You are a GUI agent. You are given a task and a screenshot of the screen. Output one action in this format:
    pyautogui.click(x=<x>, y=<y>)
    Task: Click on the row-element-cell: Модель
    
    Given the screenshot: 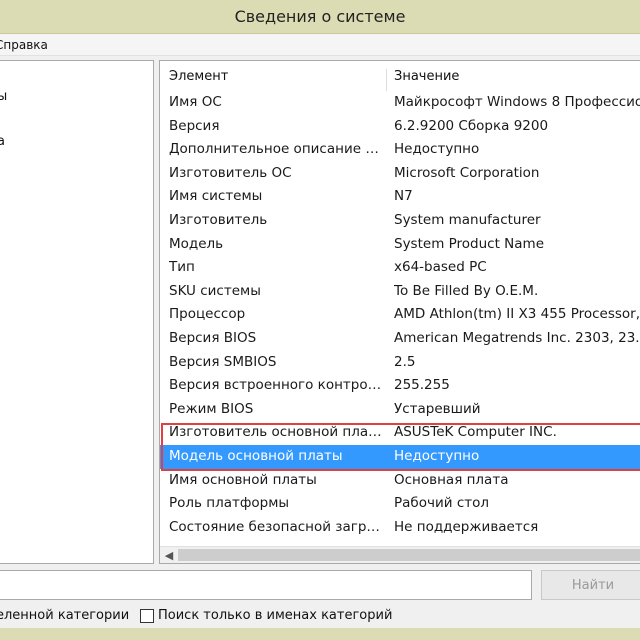 What is the action you would take?
    pyautogui.click(x=196, y=243)
    